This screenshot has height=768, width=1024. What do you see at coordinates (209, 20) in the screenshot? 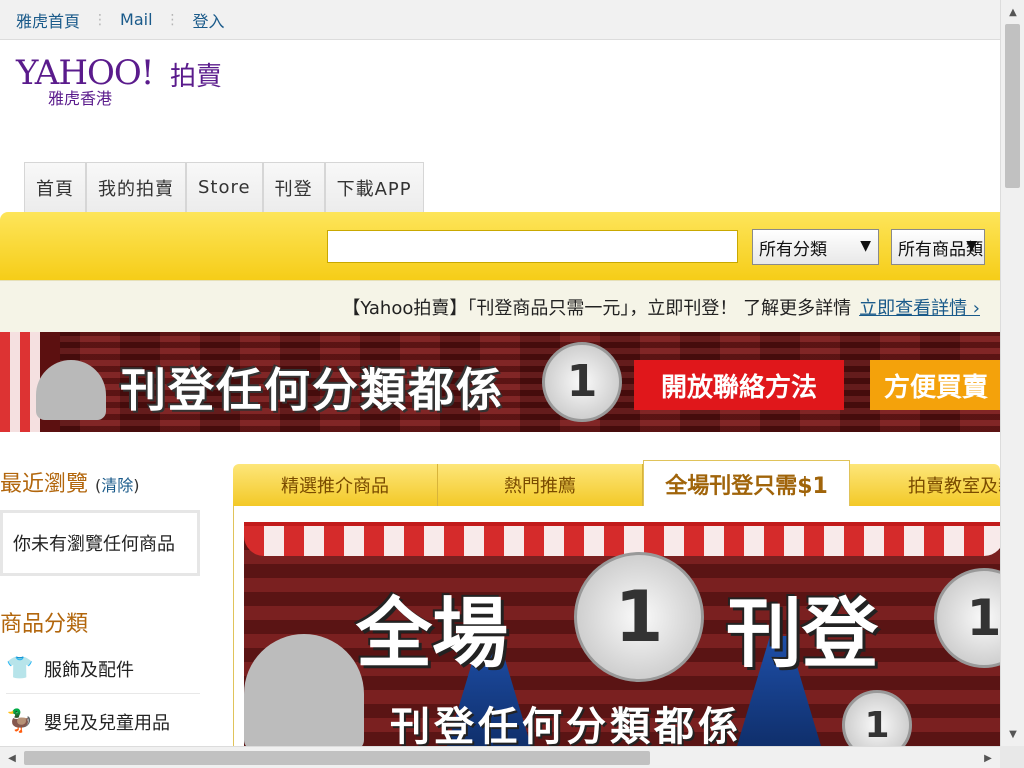
I see `login-link: 登入` at bounding box center [209, 20].